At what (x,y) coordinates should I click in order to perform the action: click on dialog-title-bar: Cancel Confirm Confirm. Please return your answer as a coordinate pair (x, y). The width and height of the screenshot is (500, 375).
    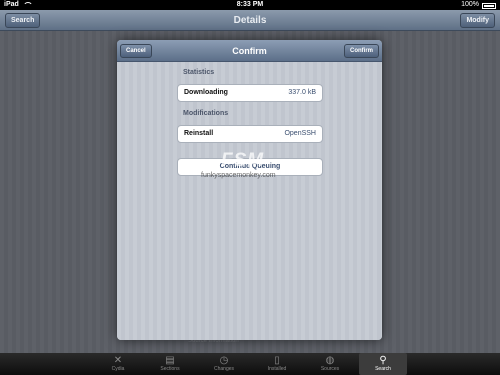
    Looking at the image, I should click on (249, 51).